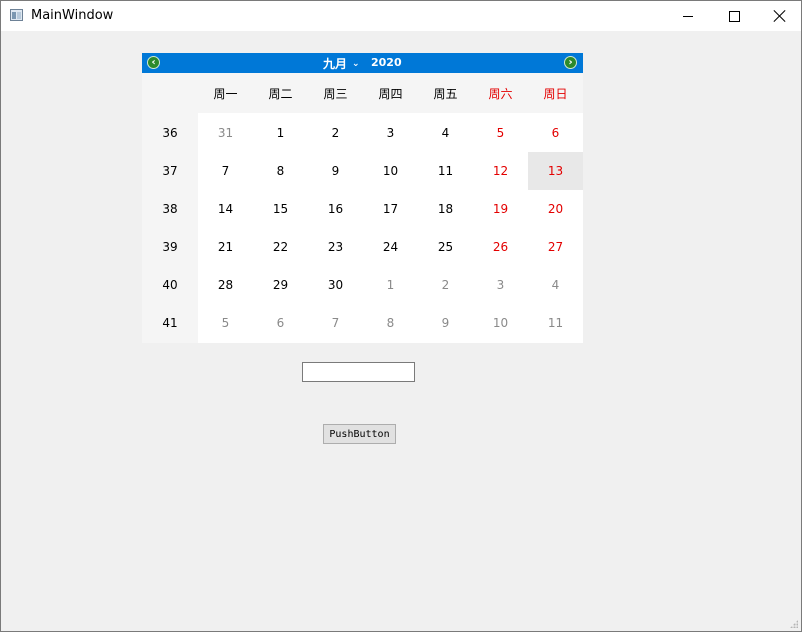 The image size is (802, 632). Describe the element at coordinates (280, 247) in the screenshot. I see `calendar-day: 22` at that location.